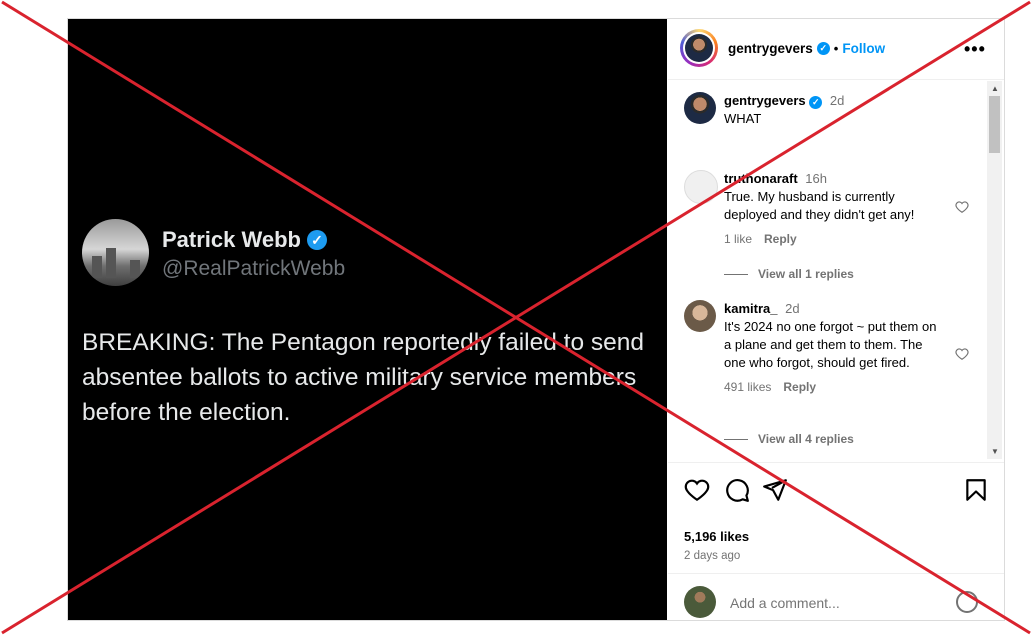 The image size is (1034, 635). I want to click on comment-likes: 491 likes, so click(747, 387).